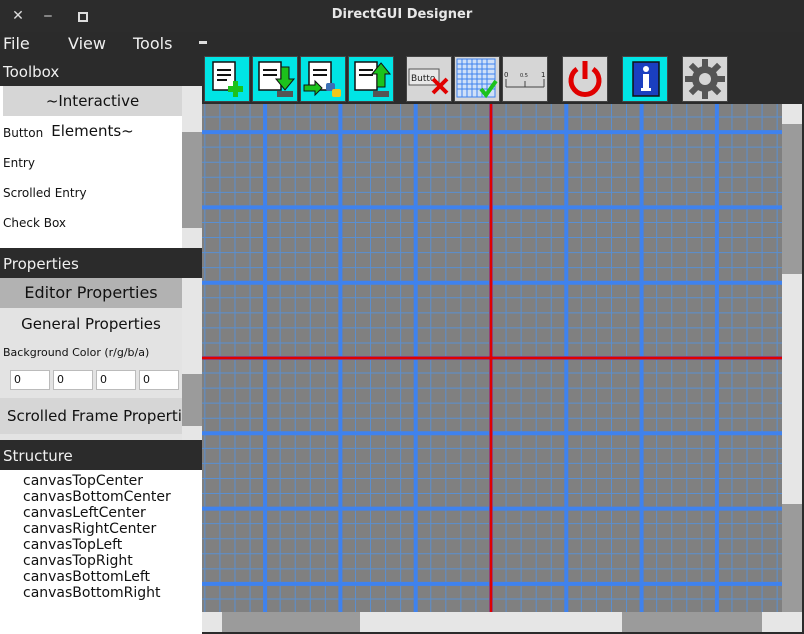 This screenshot has width=804, height=634. I want to click on canvas-vertical-scrollbar, so click(792, 358).